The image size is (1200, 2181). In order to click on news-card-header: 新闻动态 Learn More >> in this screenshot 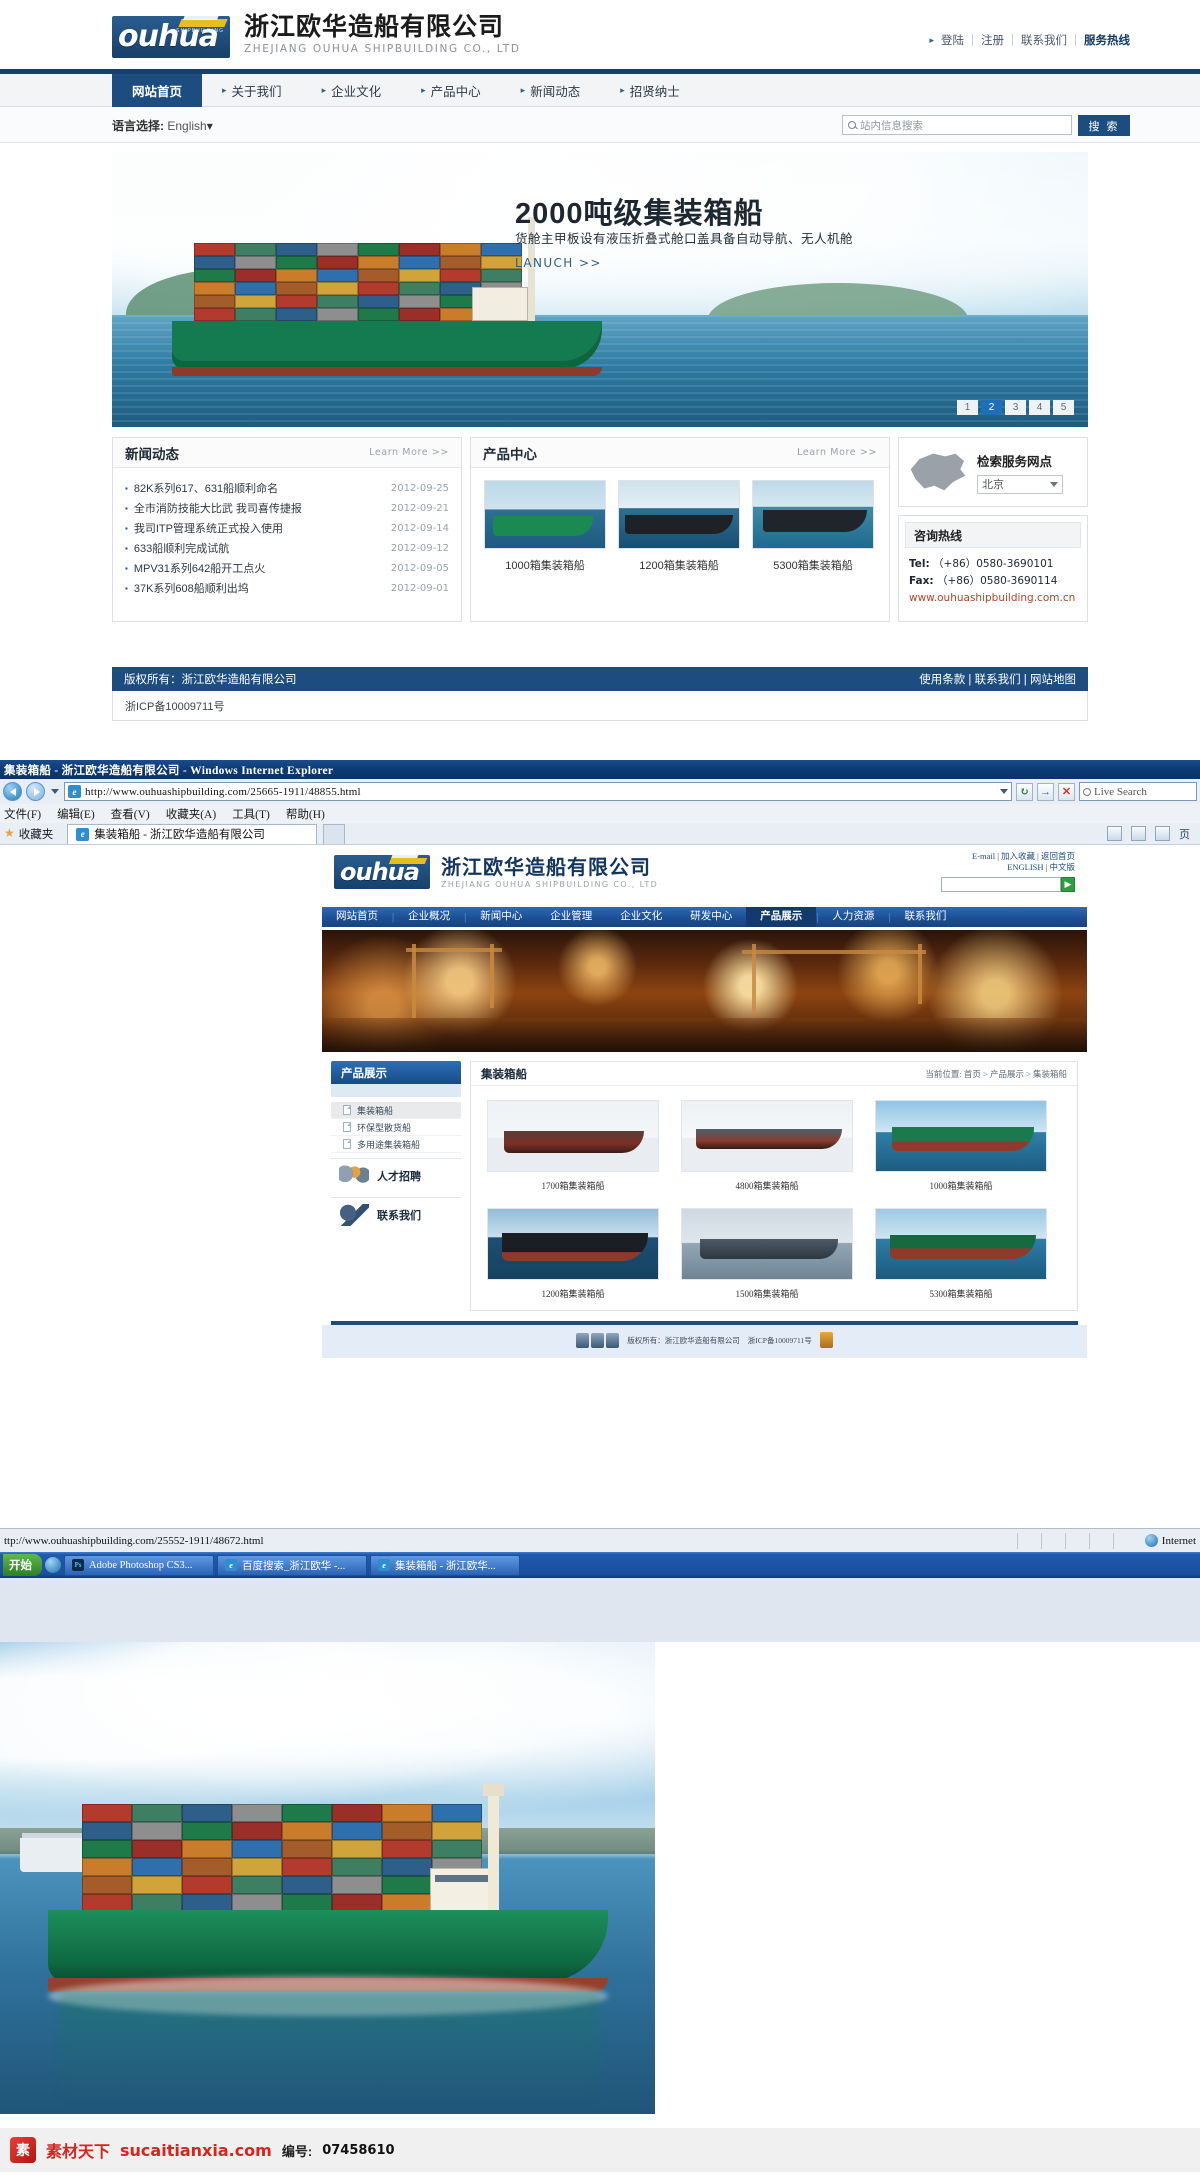, I will do `click(287, 453)`.